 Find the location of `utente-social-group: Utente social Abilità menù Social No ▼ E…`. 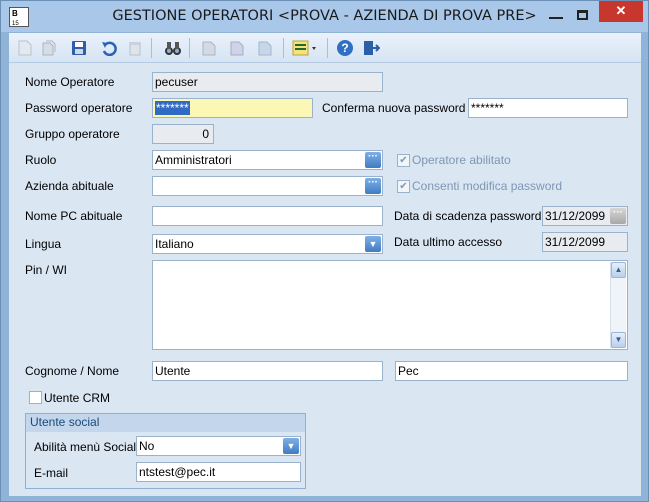

utente-social-group: Utente social Abilità menù Social No ▼ E… is located at coordinates (165, 451).